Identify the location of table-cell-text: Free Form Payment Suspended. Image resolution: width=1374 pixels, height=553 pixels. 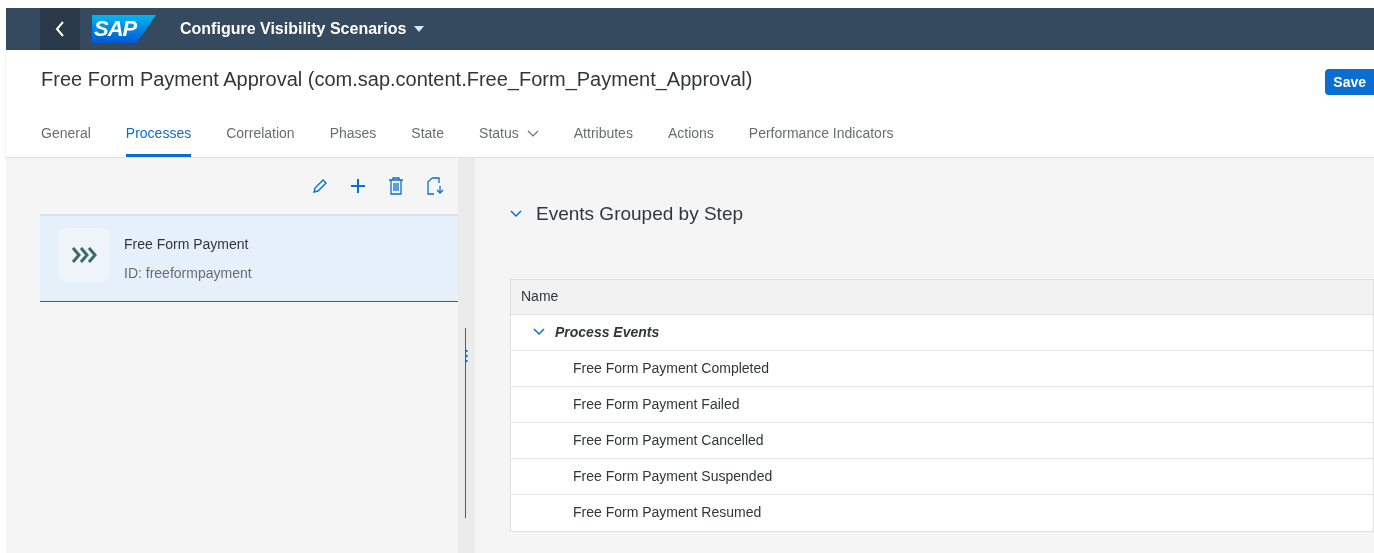
(673, 476).